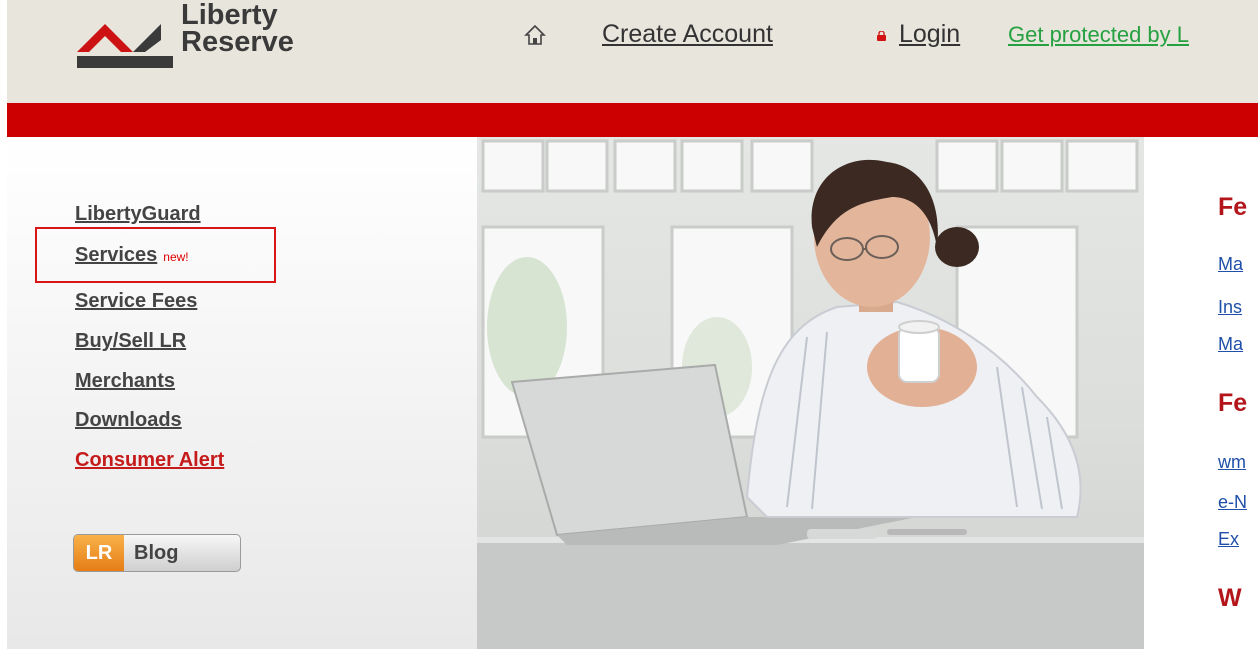 The image size is (1258, 649). I want to click on sidebar-item-merchants: Merchants, so click(125, 381).